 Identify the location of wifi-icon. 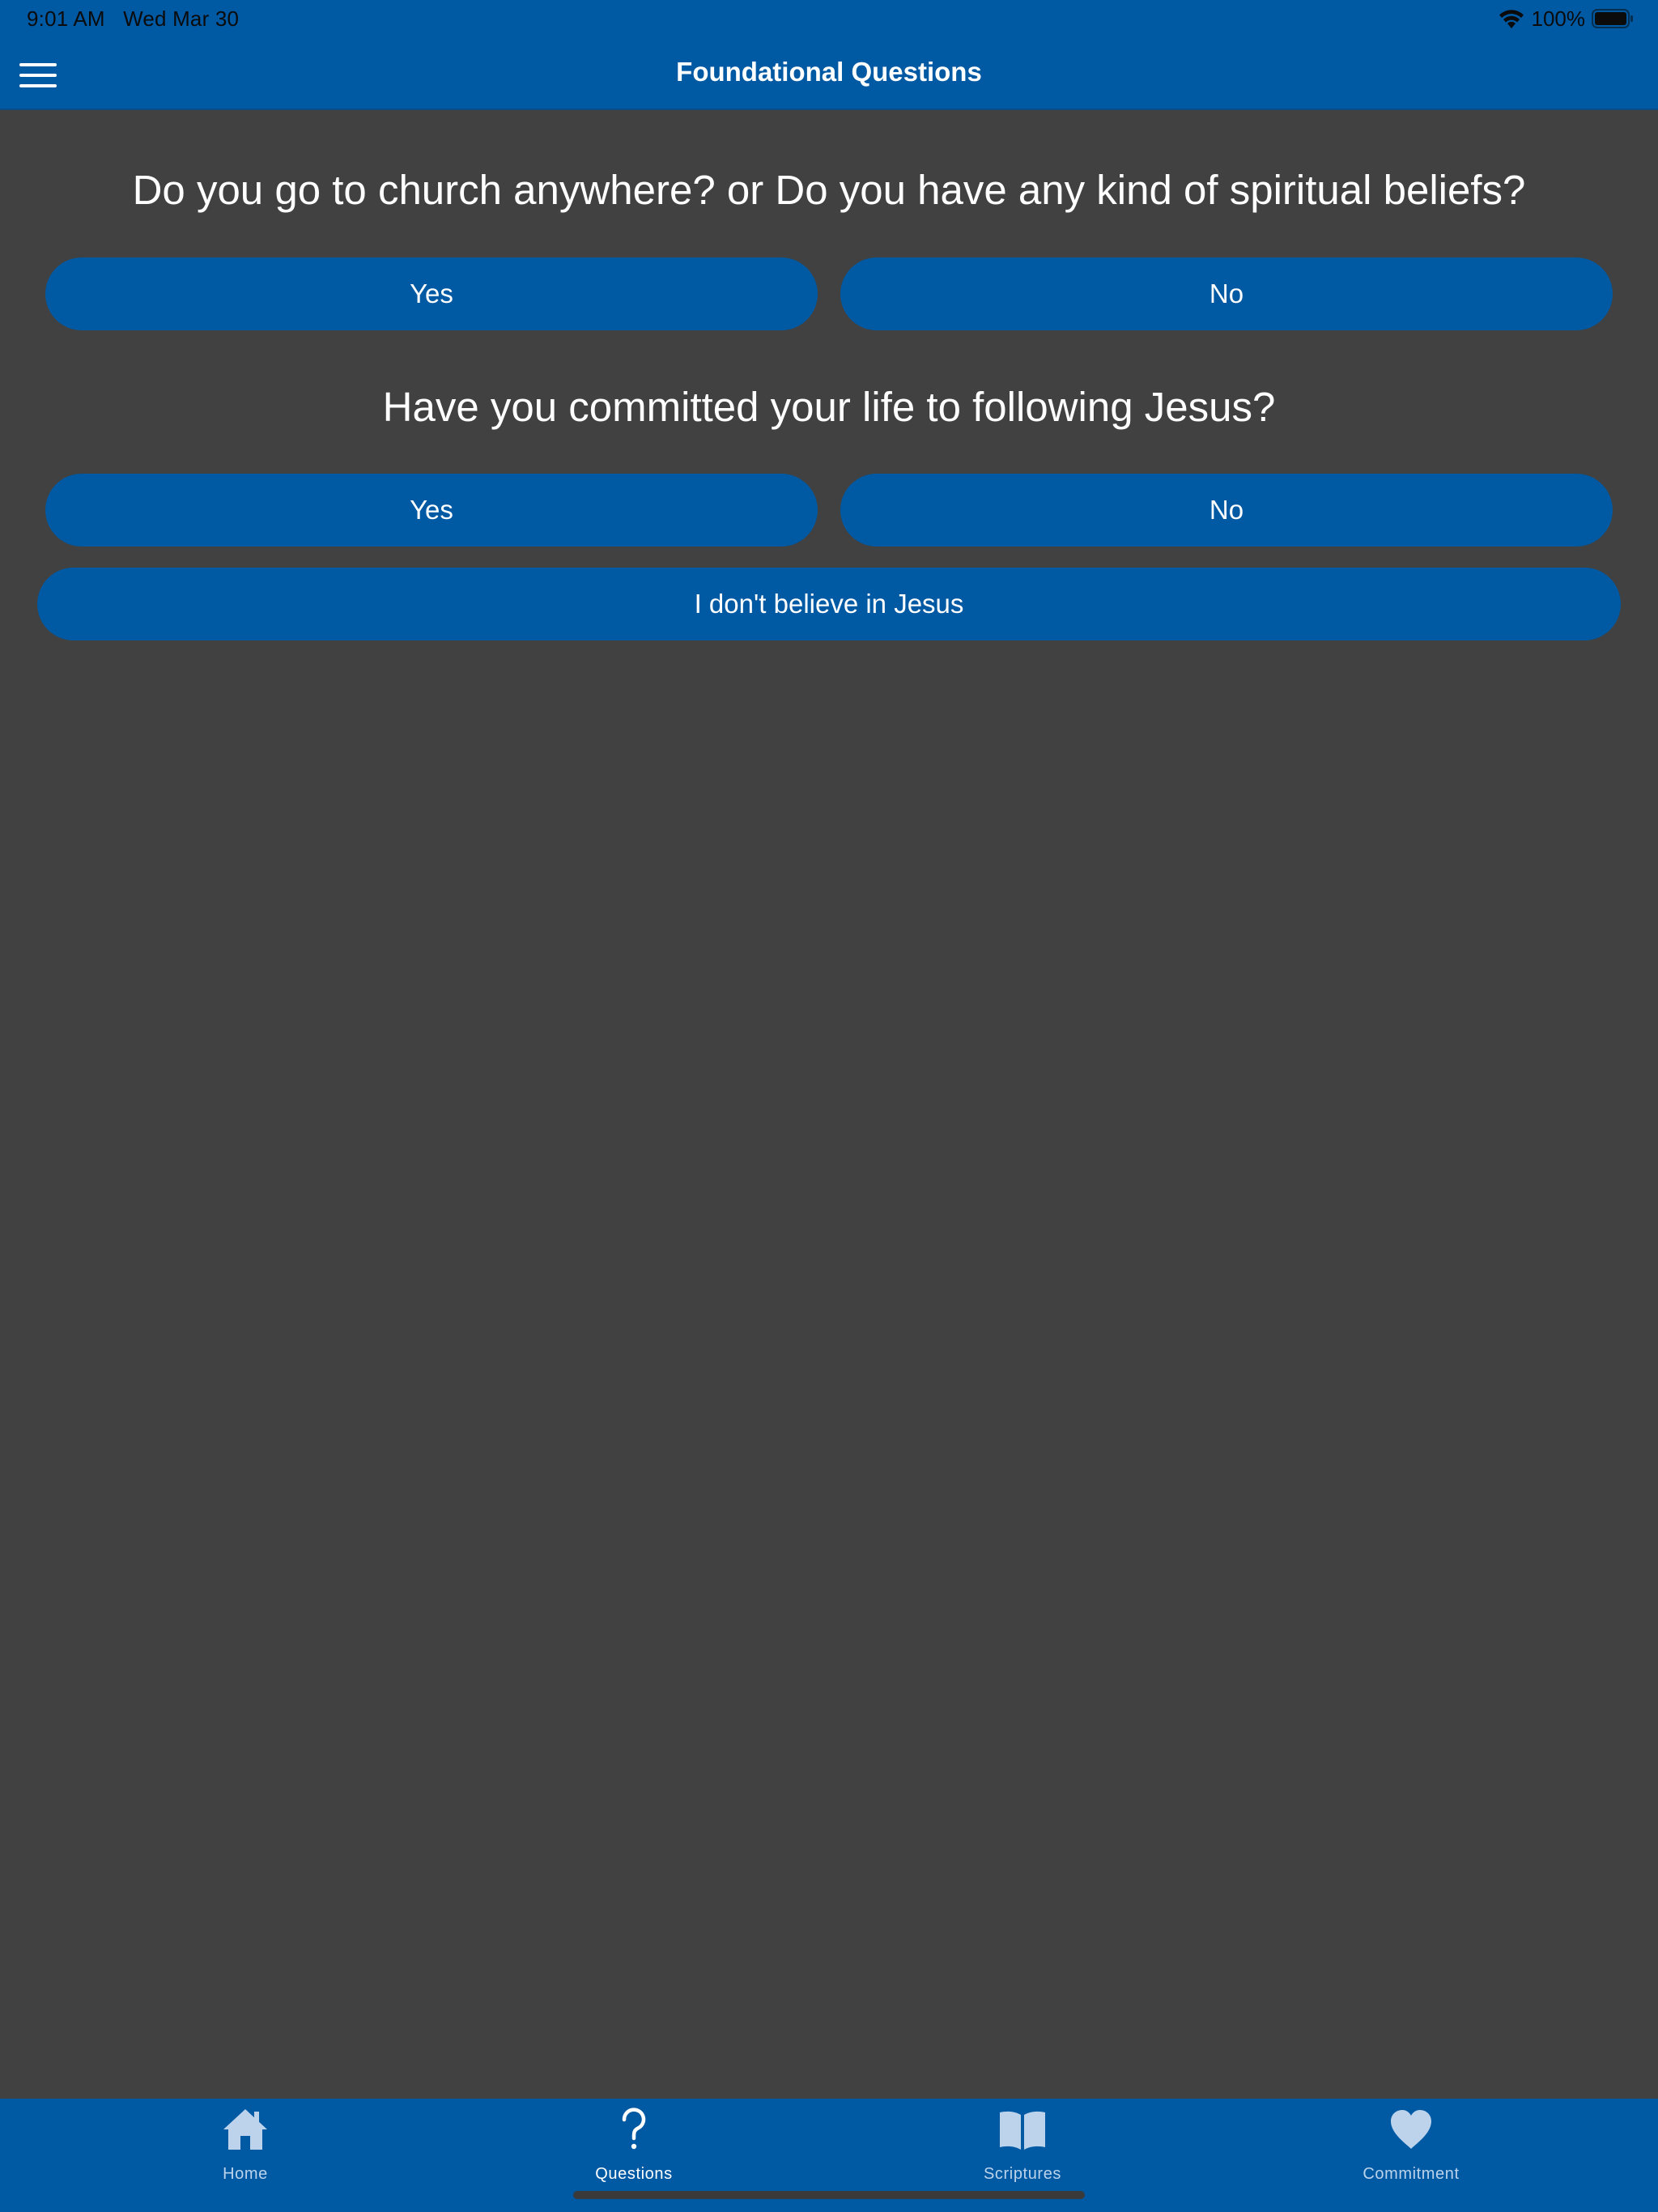
(1511, 19).